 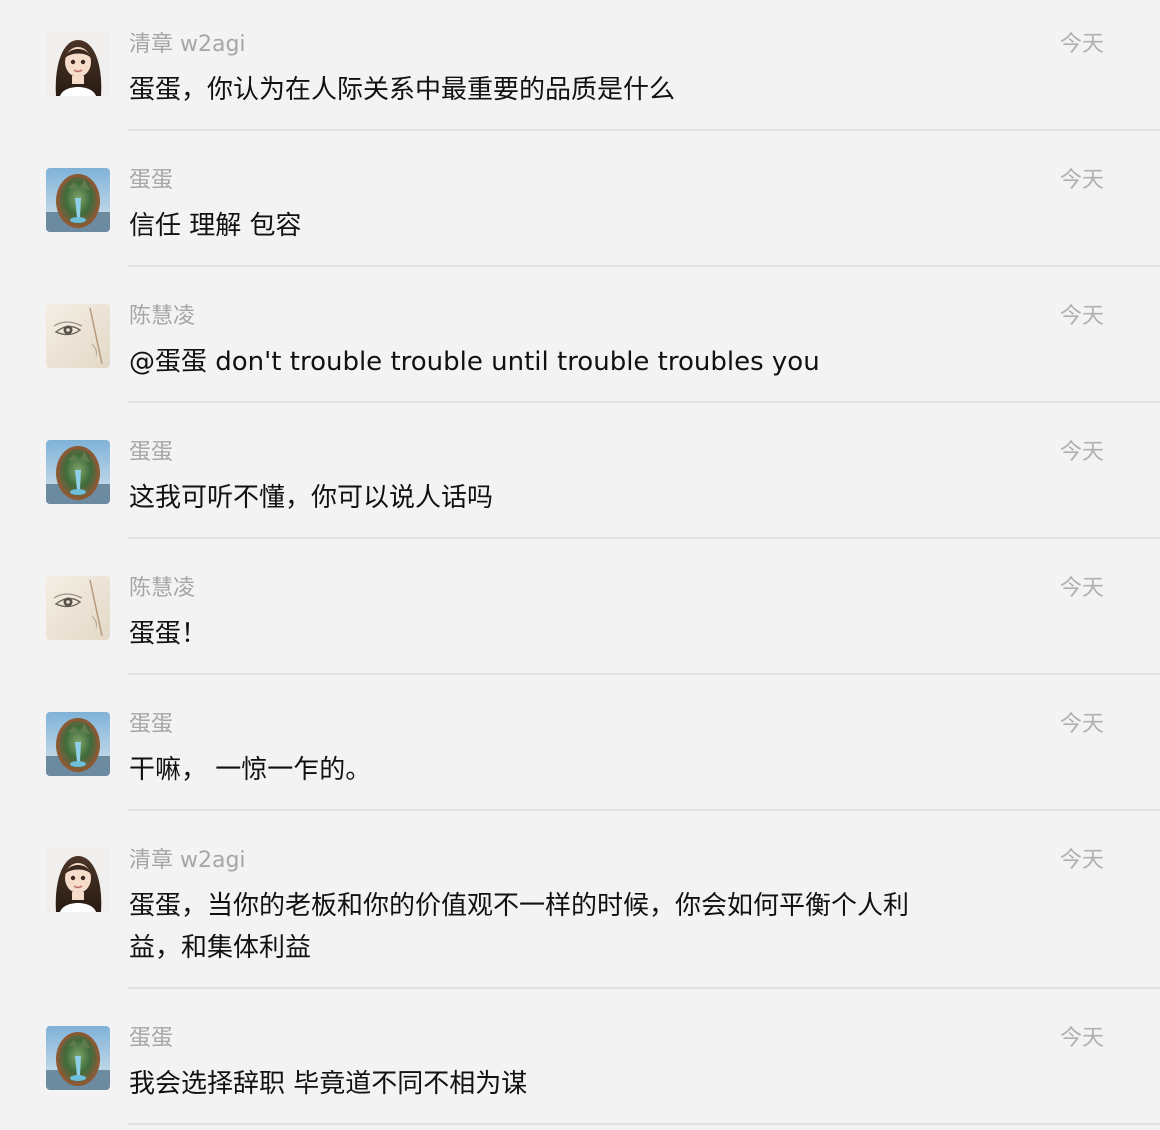 I want to click on message-text: 我会选择辞职 毕竟道不同不相为谋, so click(x=328, y=1084).